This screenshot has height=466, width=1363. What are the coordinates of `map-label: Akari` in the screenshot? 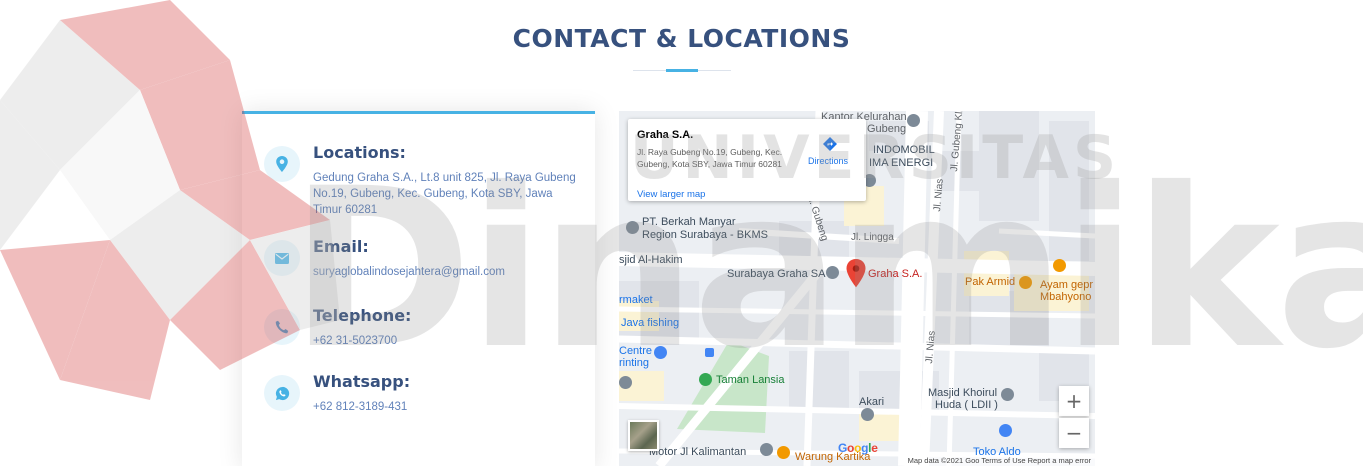 It's located at (872, 402).